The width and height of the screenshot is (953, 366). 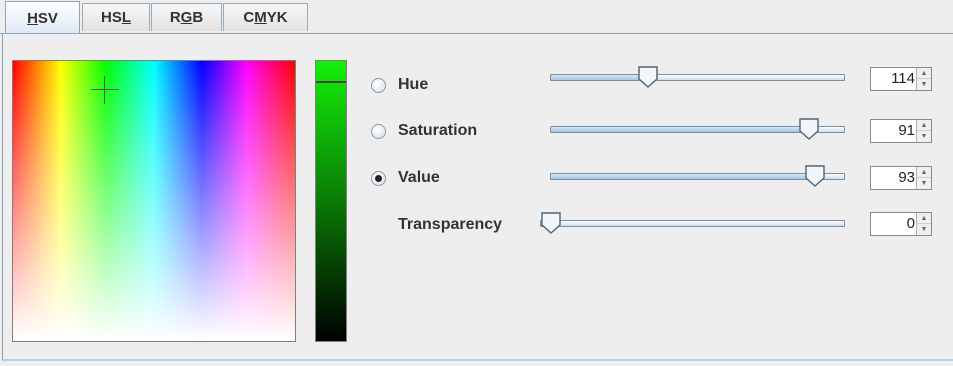 What do you see at coordinates (924, 136) in the screenshot?
I see `saturation-decrement-icon: ▼` at bounding box center [924, 136].